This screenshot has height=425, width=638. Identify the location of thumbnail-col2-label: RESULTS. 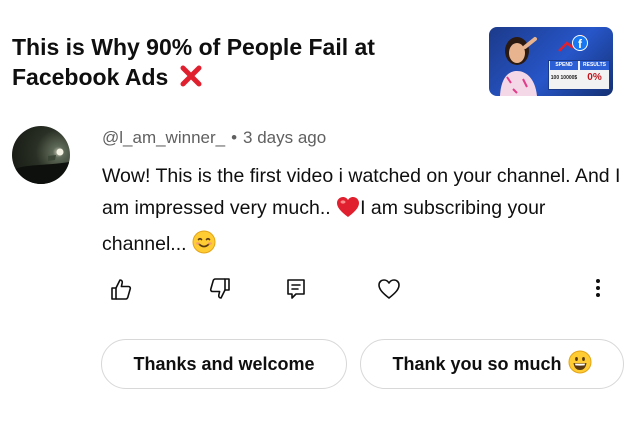
(594, 65).